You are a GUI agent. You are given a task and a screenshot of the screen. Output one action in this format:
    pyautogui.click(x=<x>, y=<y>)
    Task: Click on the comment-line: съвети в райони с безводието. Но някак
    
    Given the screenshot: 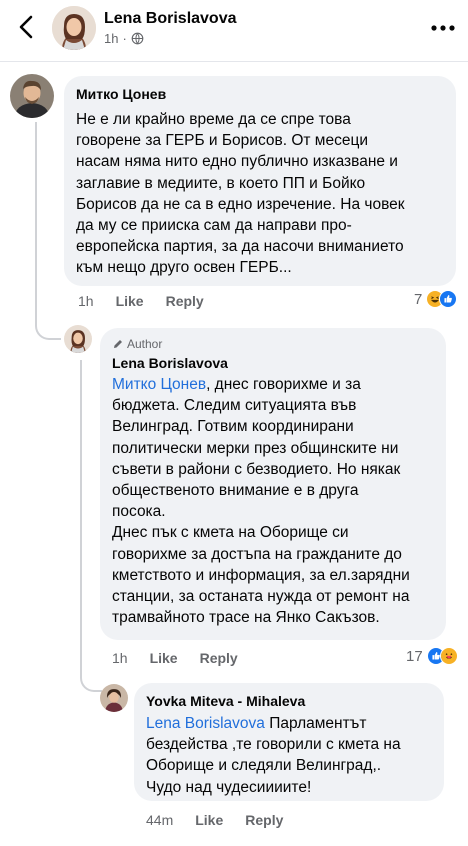 What is the action you would take?
    pyautogui.click(x=256, y=469)
    